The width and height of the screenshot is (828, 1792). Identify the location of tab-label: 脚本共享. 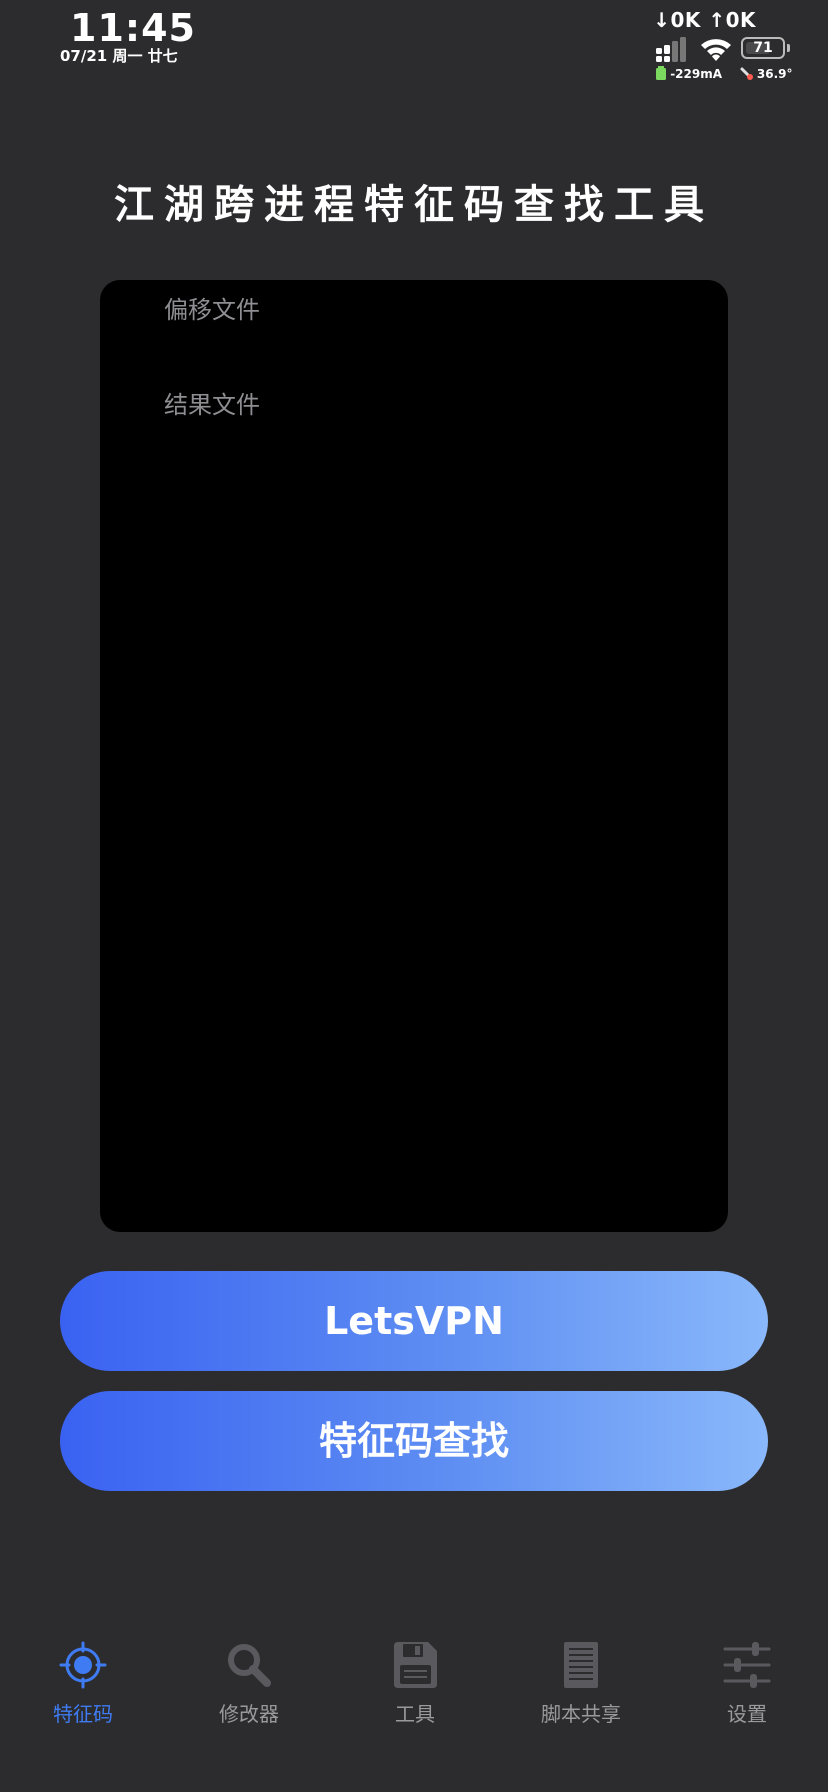
(581, 1714).